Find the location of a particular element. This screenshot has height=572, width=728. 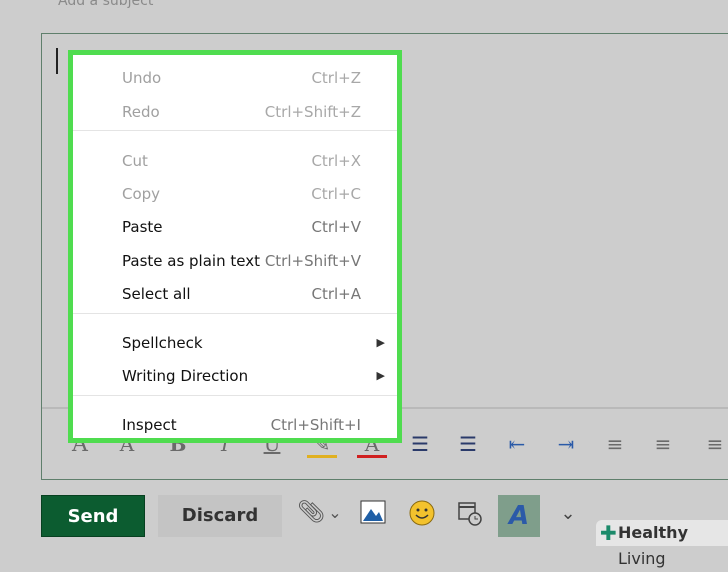

menu-label: Redo is located at coordinates (141, 112).